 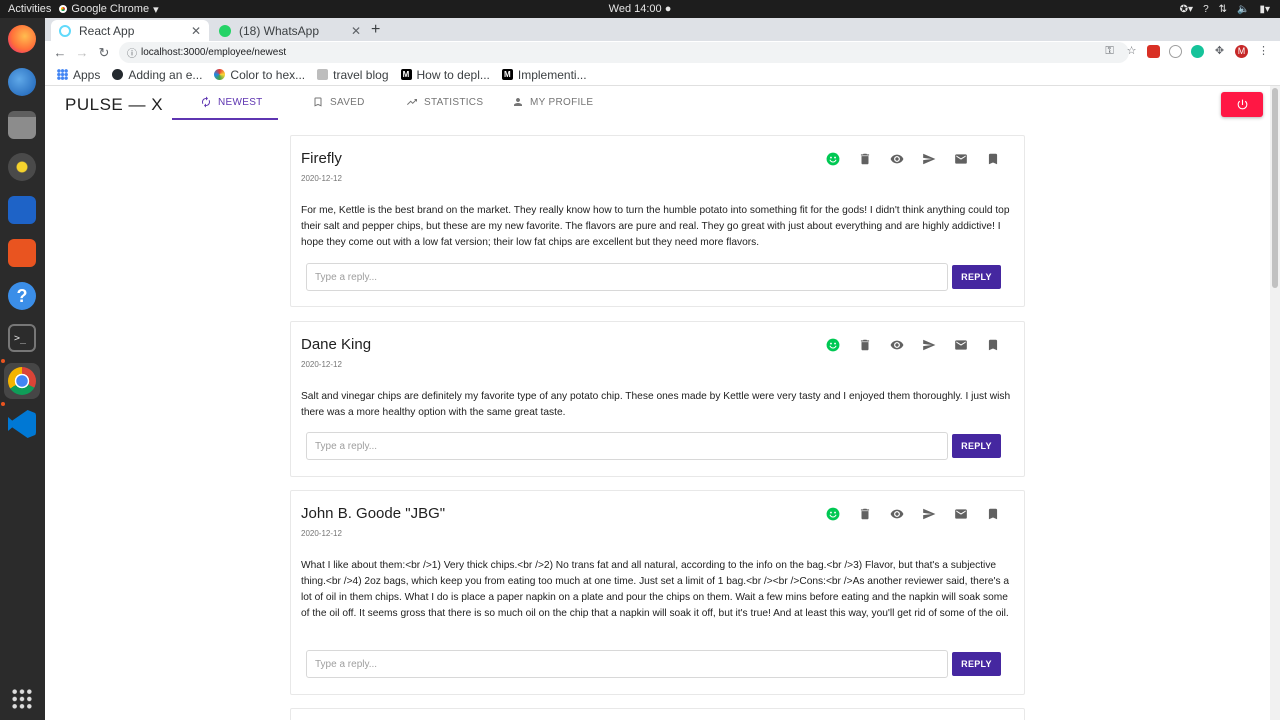 I want to click on tab-whatsapp: (18) WhatsApp ✕, so click(x=290, y=30).